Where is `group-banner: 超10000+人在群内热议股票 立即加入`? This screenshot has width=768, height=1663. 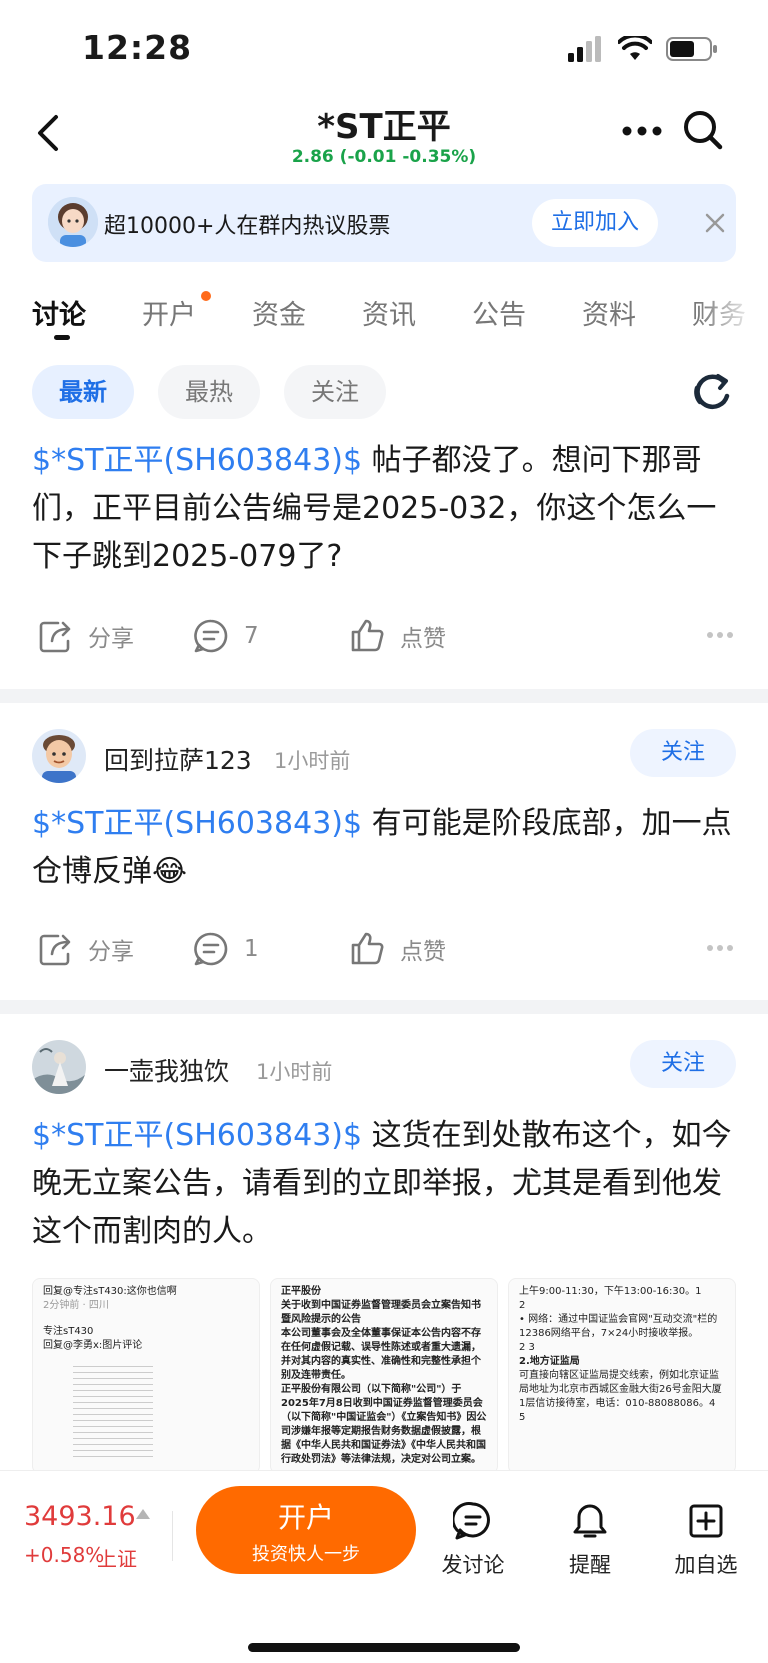 group-banner: 超10000+人在群内热议股票 立即加入 is located at coordinates (384, 223).